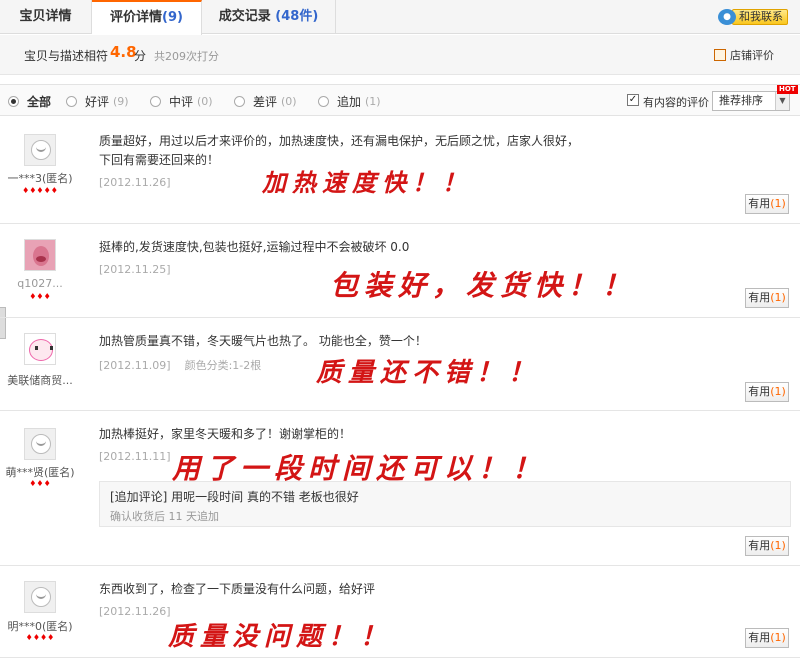 The width and height of the screenshot is (800, 662). What do you see at coordinates (135, 456) in the screenshot?
I see `review-date: [2012.11.11]` at bounding box center [135, 456].